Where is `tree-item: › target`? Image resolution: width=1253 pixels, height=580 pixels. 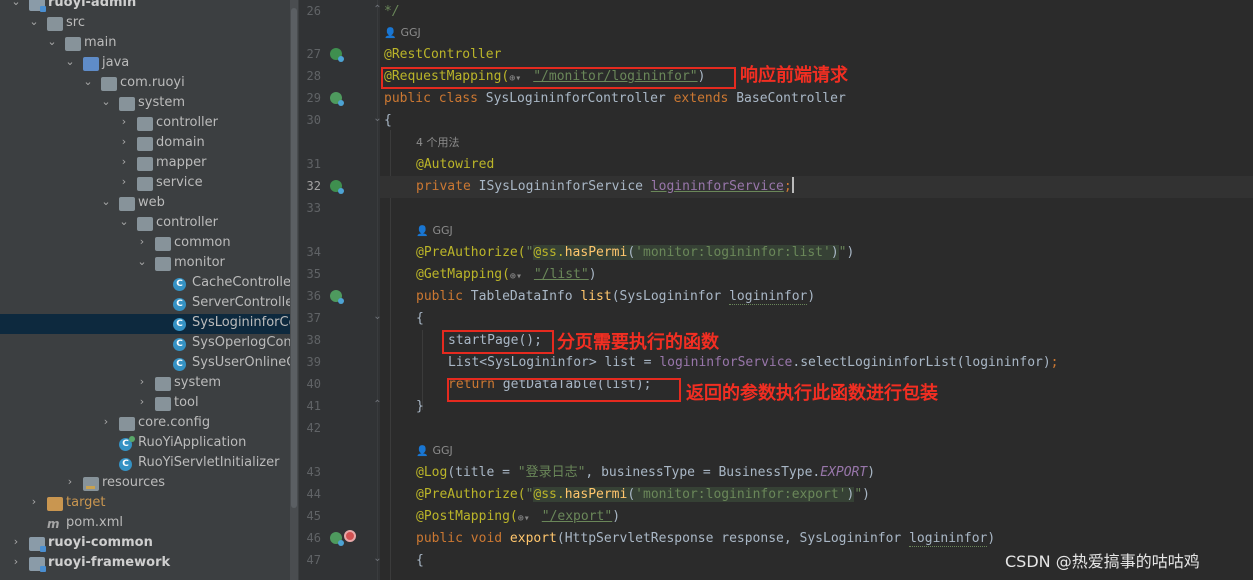 tree-item: › target is located at coordinates (145, 504).